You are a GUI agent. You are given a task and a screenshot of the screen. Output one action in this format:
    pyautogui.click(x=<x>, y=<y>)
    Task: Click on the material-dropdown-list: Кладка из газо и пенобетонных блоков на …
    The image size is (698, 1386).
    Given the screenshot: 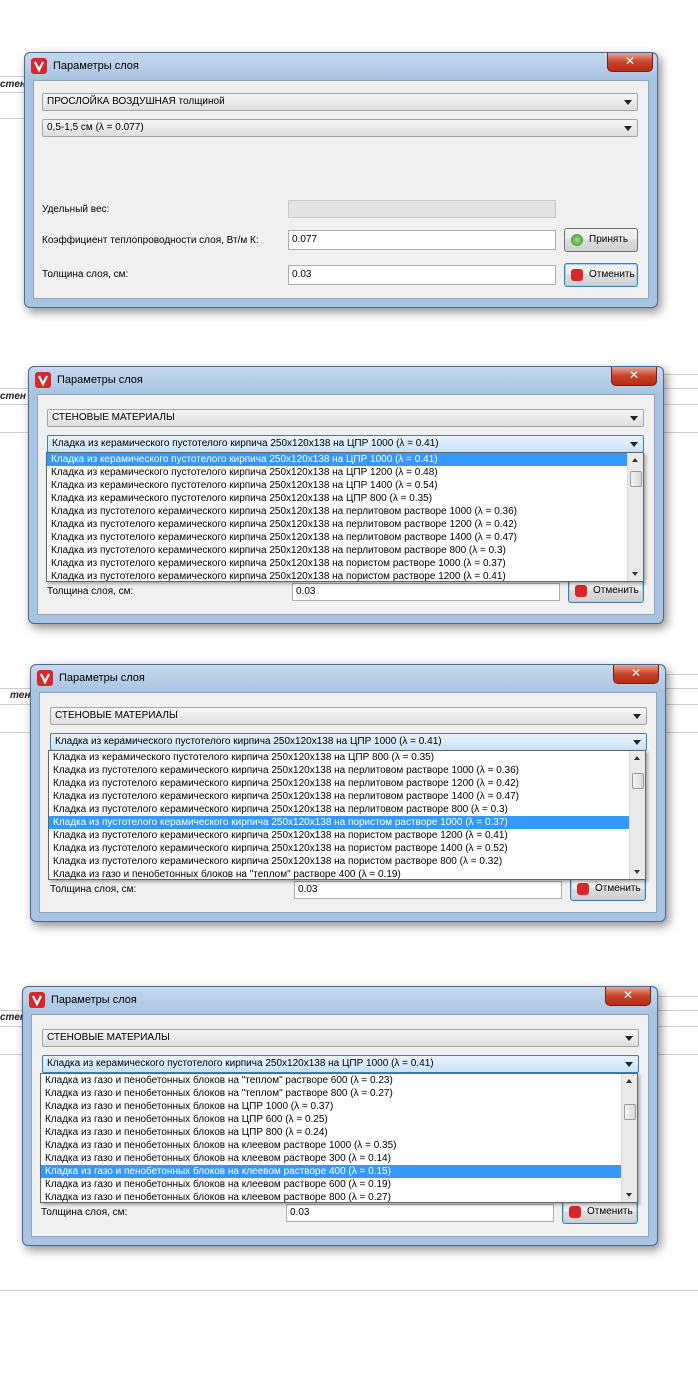 What is the action you would take?
    pyautogui.click(x=339, y=1138)
    